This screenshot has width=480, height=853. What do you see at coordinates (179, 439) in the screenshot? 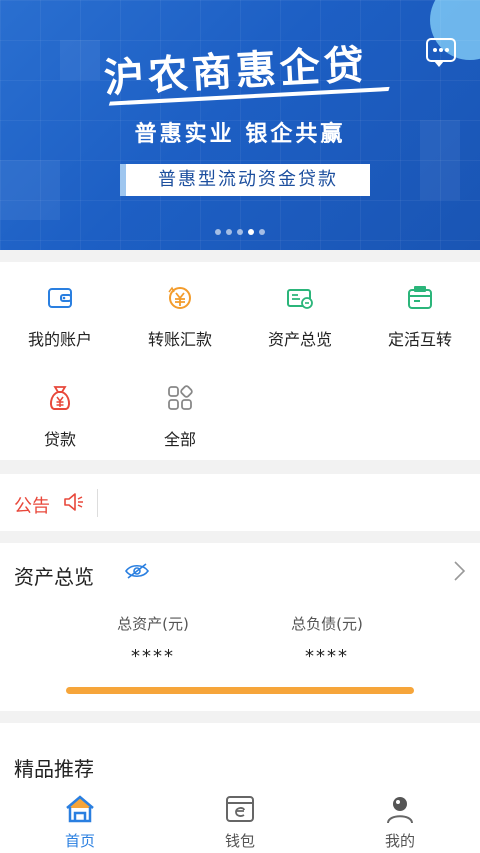
I see `menu-label: 全部` at bounding box center [179, 439].